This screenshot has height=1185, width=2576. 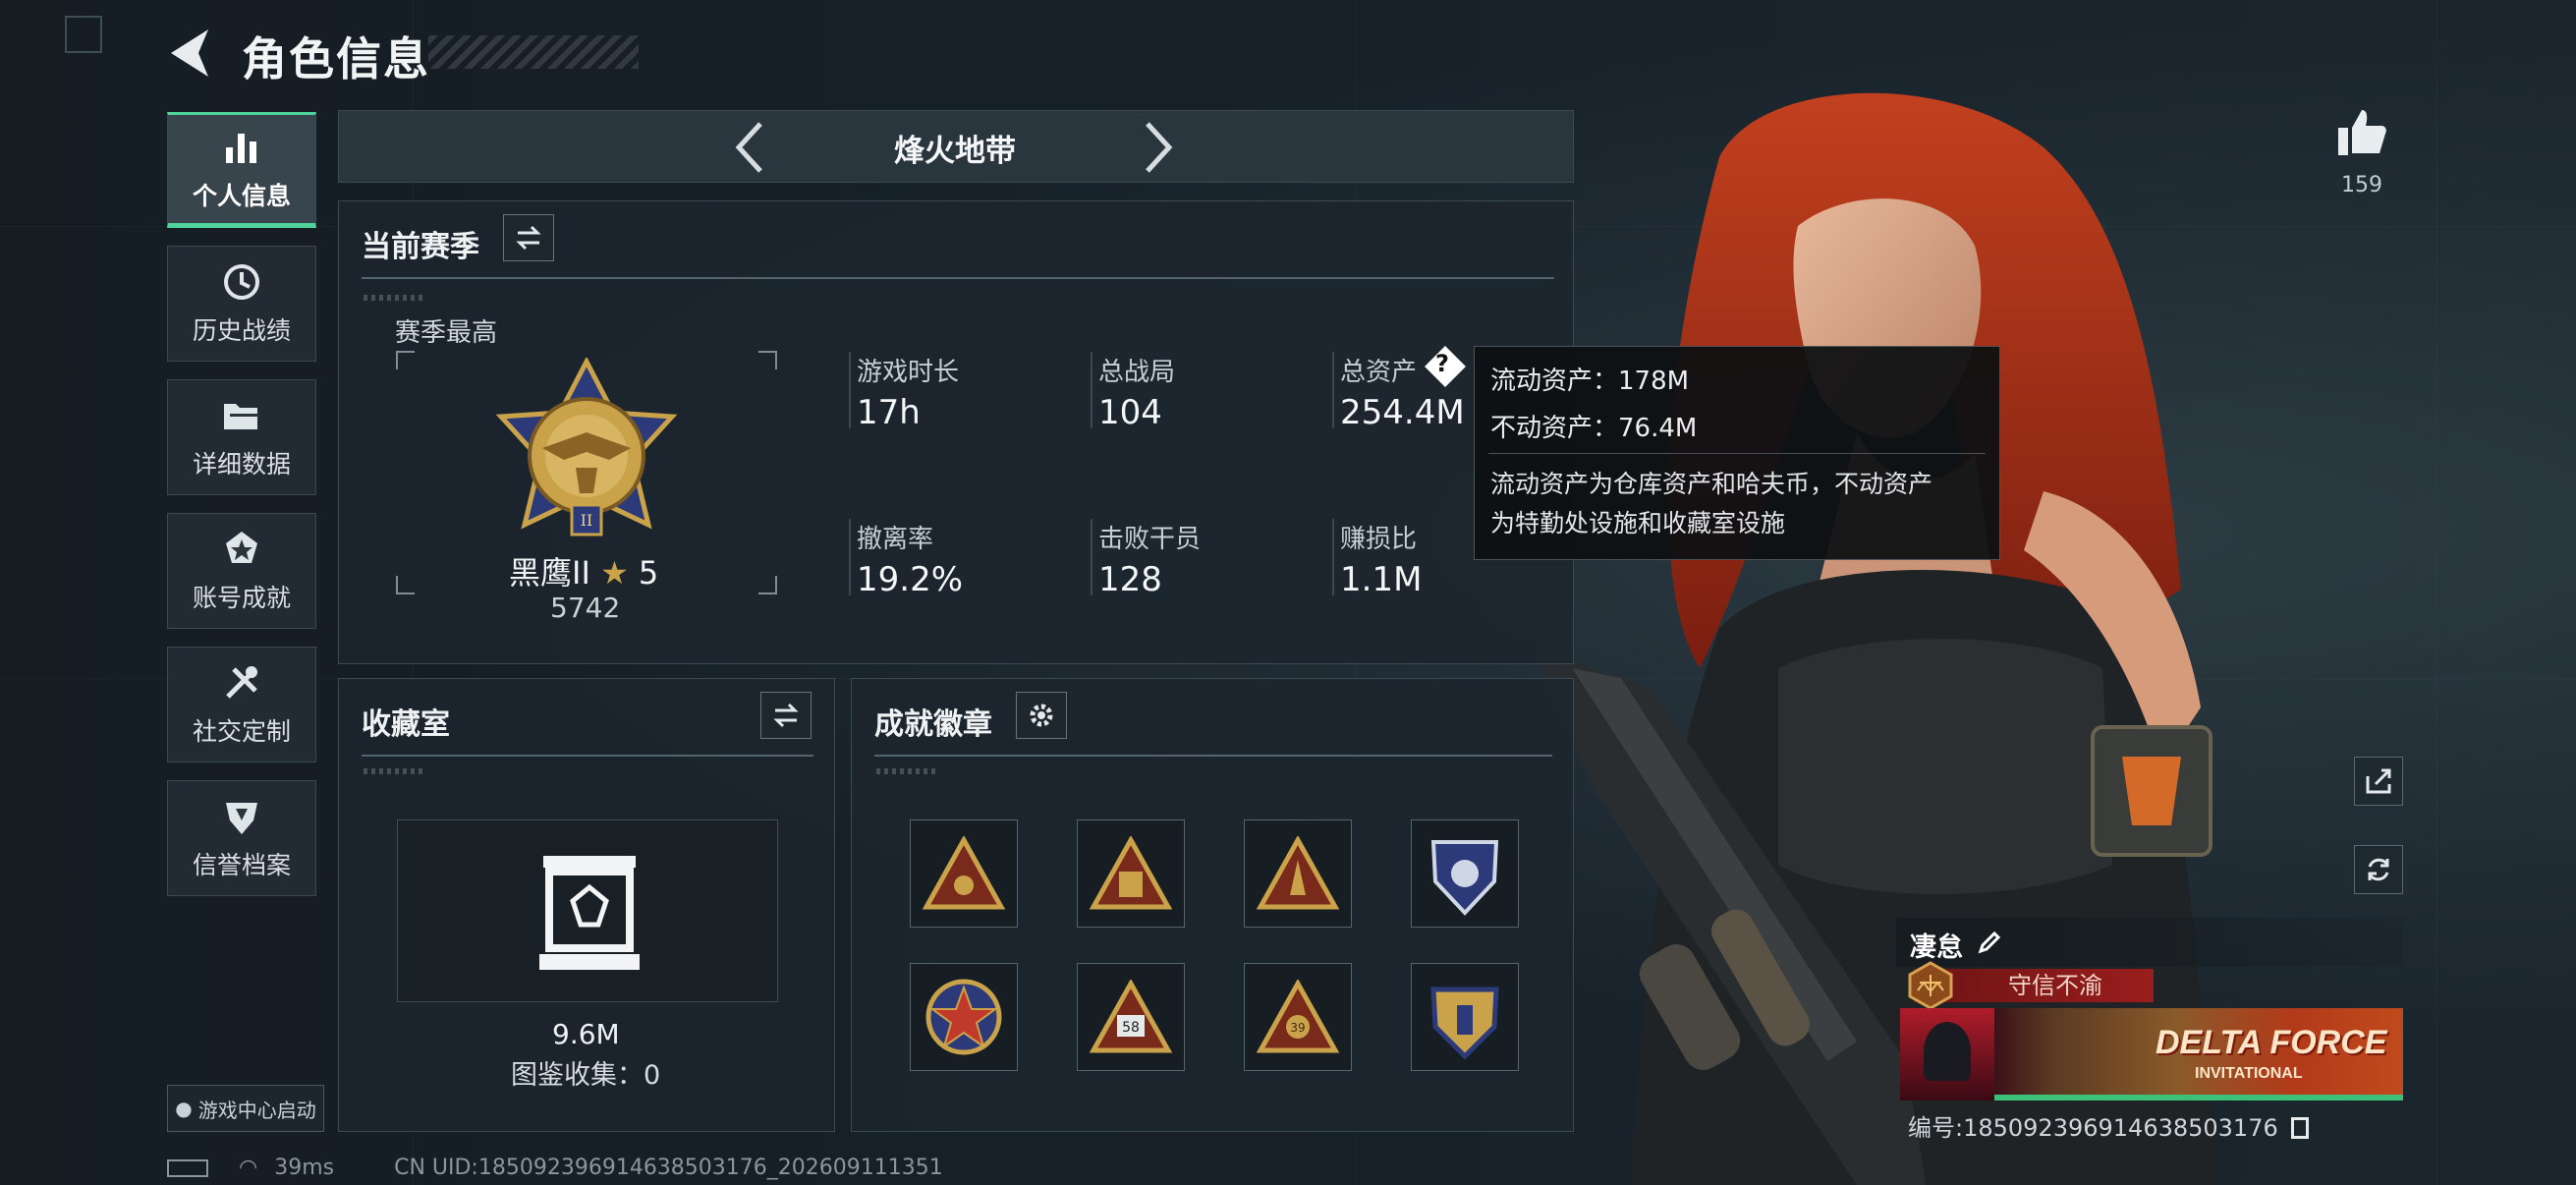 What do you see at coordinates (420, 247) in the screenshot?
I see `season-title: 当前赛季` at bounding box center [420, 247].